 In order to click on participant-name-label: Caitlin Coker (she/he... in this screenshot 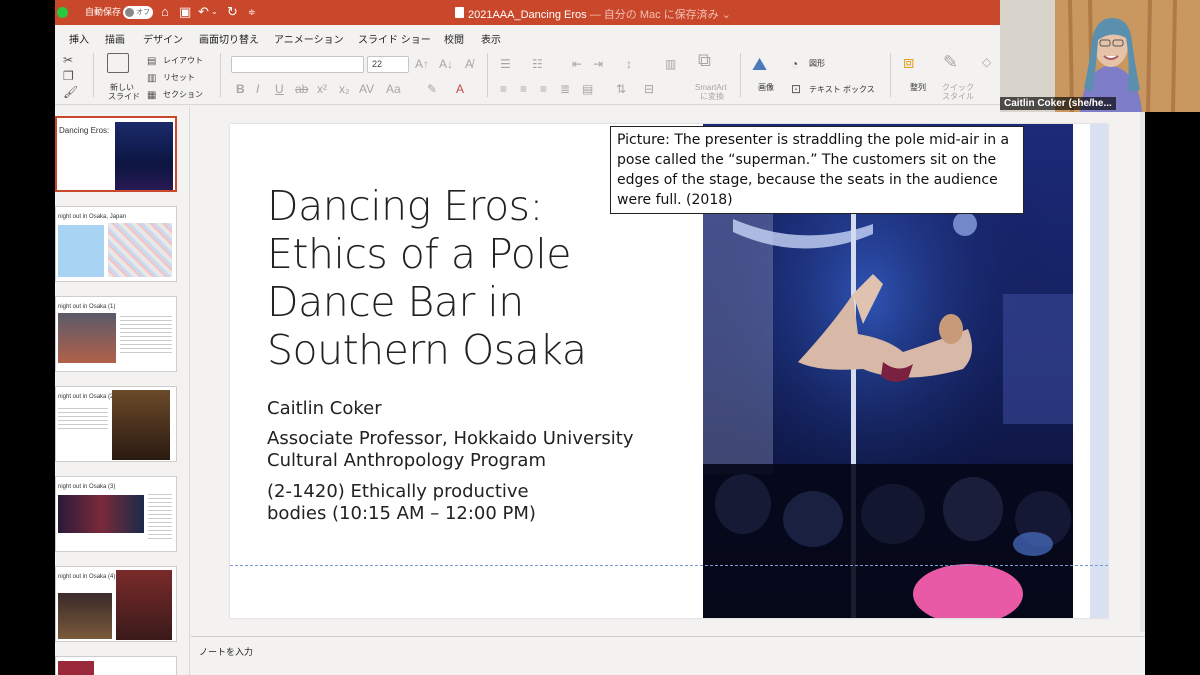, I will do `click(1058, 103)`.